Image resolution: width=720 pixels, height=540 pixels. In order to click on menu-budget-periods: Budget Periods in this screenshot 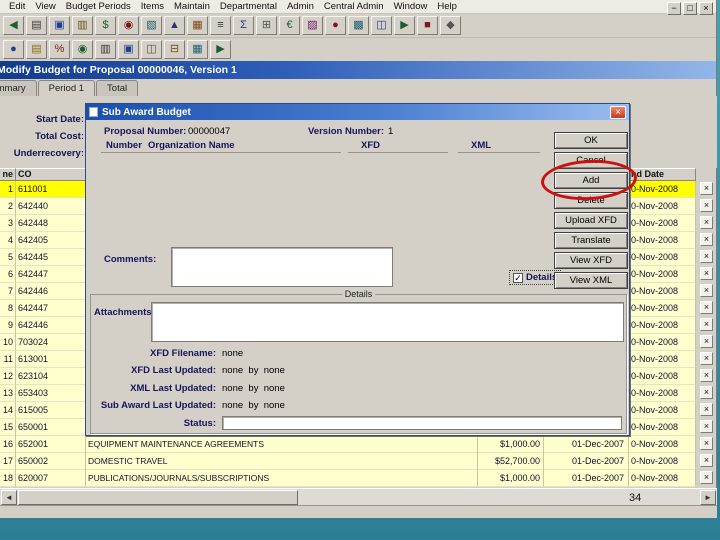, I will do `click(98, 6)`.